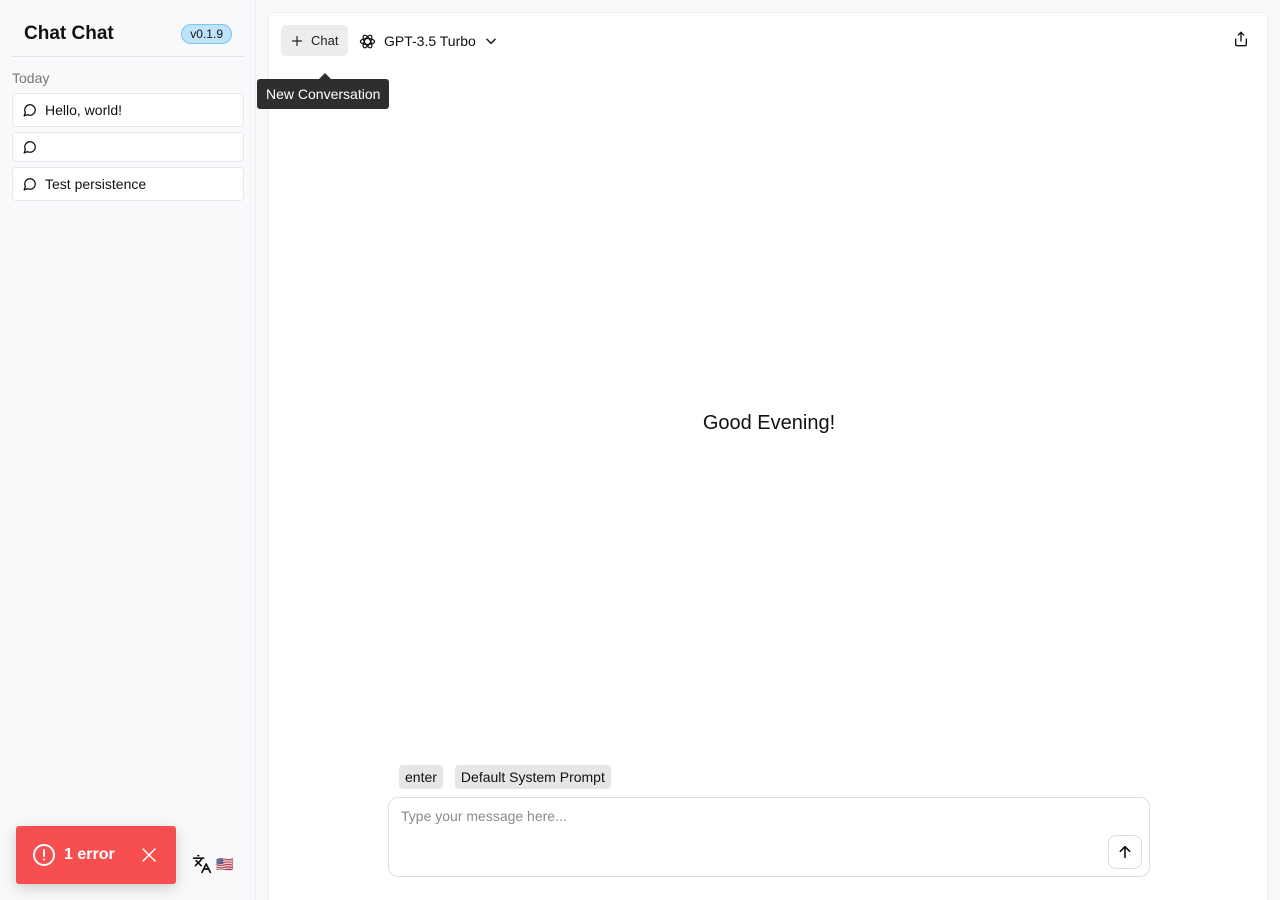 This screenshot has height=900, width=1280. Describe the element at coordinates (128, 110) in the screenshot. I see `conversation-item: Hello, world!` at that location.